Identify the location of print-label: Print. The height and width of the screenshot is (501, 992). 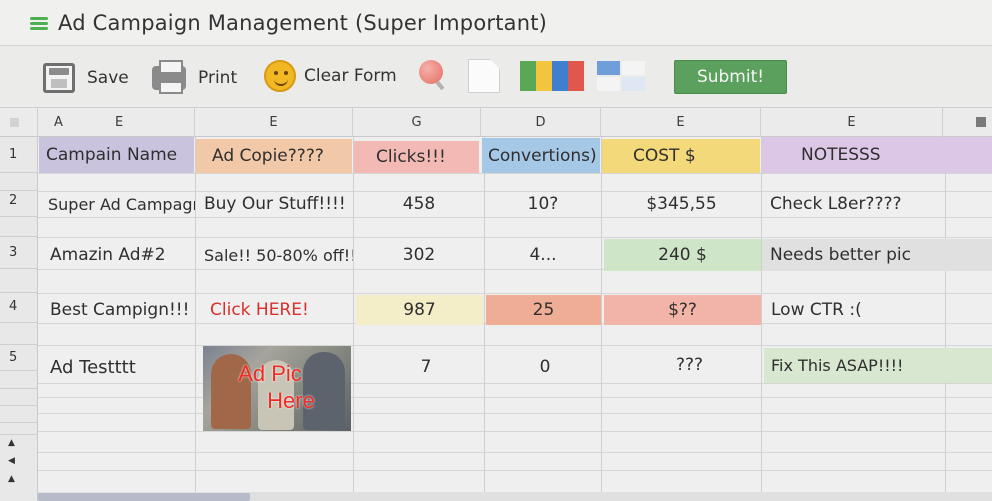
(218, 78).